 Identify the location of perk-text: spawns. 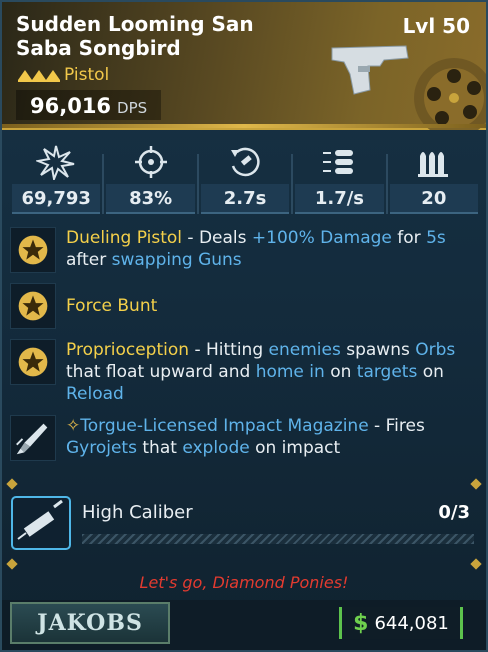
(378, 350).